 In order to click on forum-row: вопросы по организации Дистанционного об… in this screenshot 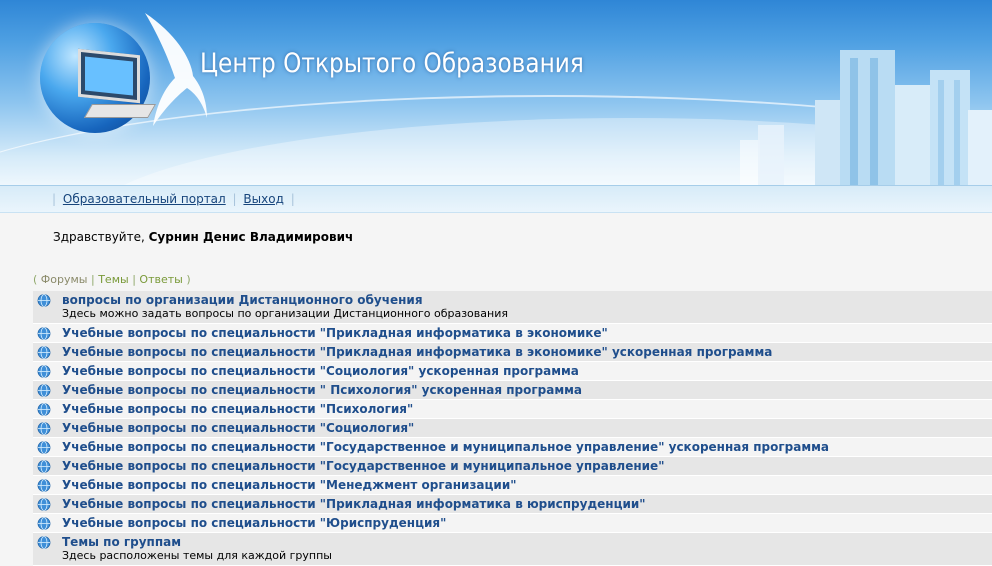, I will do `click(512, 307)`.